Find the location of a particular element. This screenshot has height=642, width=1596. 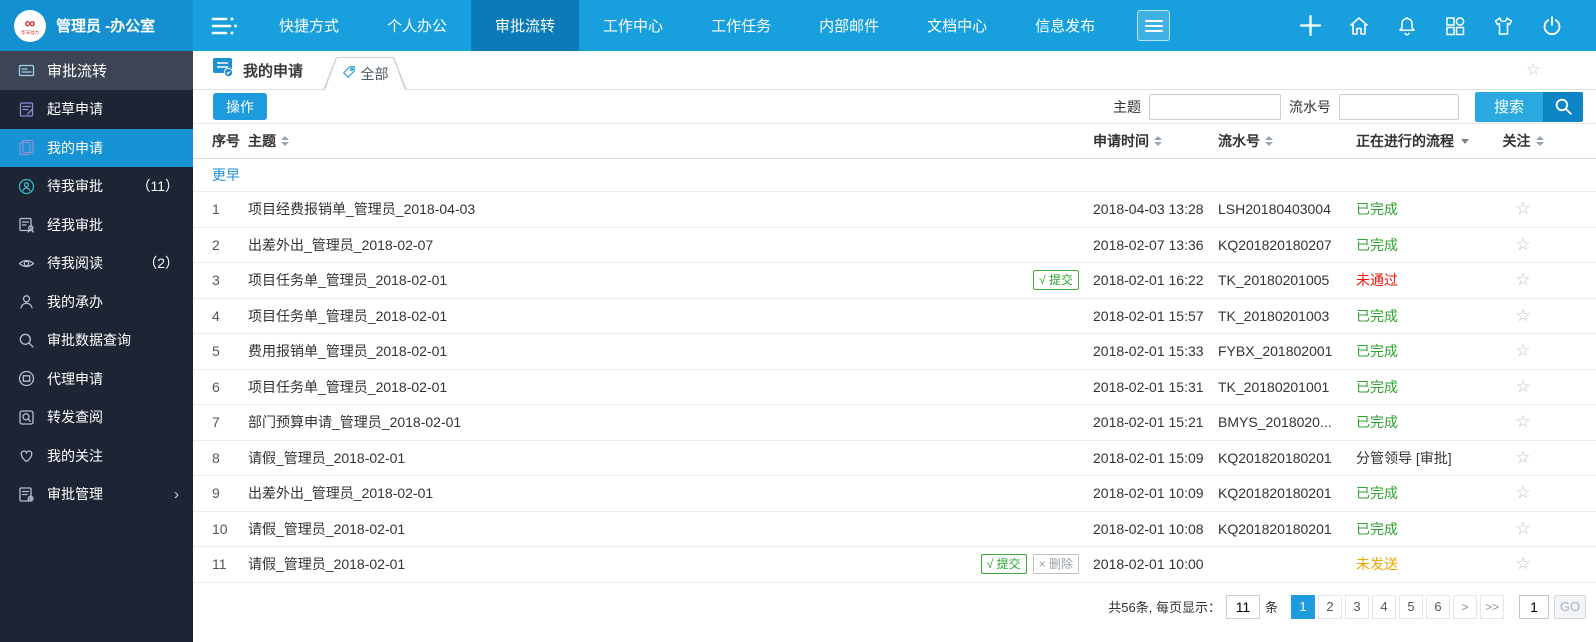

subject-link: 费用报销单_管理员_2018-02-01 is located at coordinates (347, 351).